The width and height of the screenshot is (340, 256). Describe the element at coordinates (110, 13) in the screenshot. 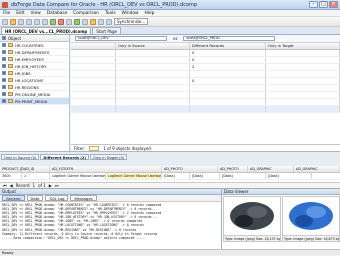

I see `menu-tools: Tools` at that location.